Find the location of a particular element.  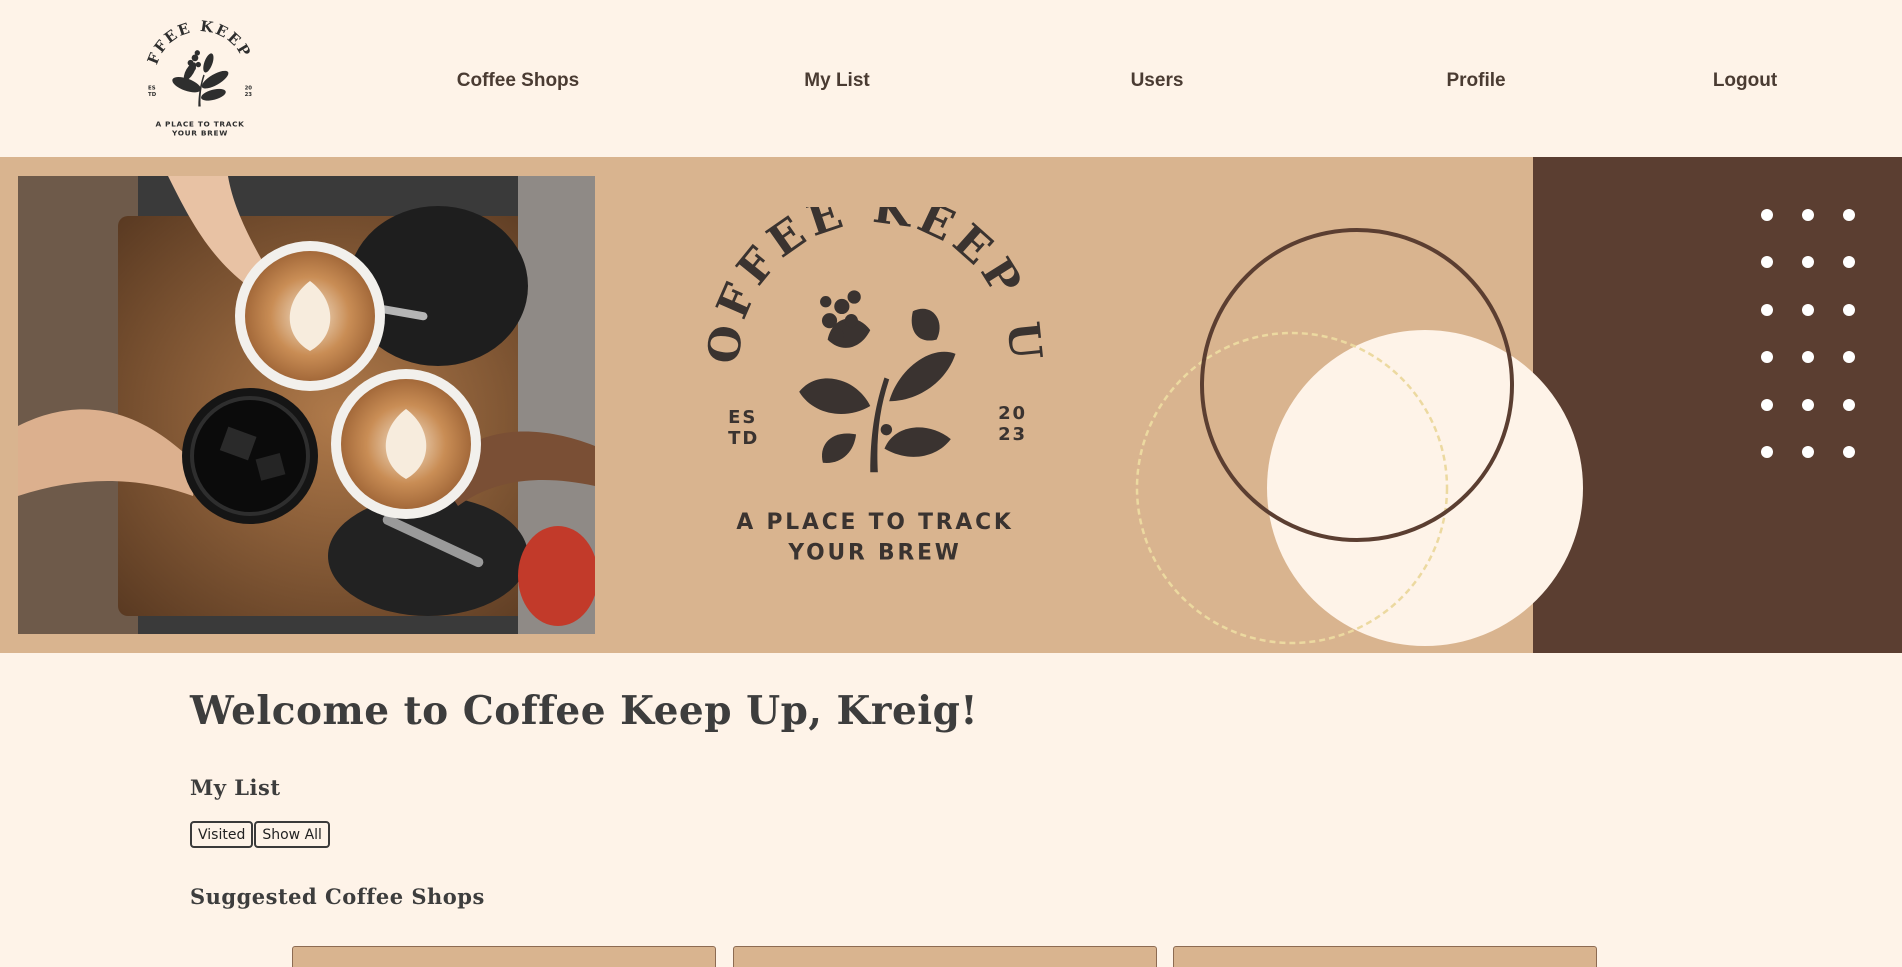

visited-button: Visited is located at coordinates (222, 834).